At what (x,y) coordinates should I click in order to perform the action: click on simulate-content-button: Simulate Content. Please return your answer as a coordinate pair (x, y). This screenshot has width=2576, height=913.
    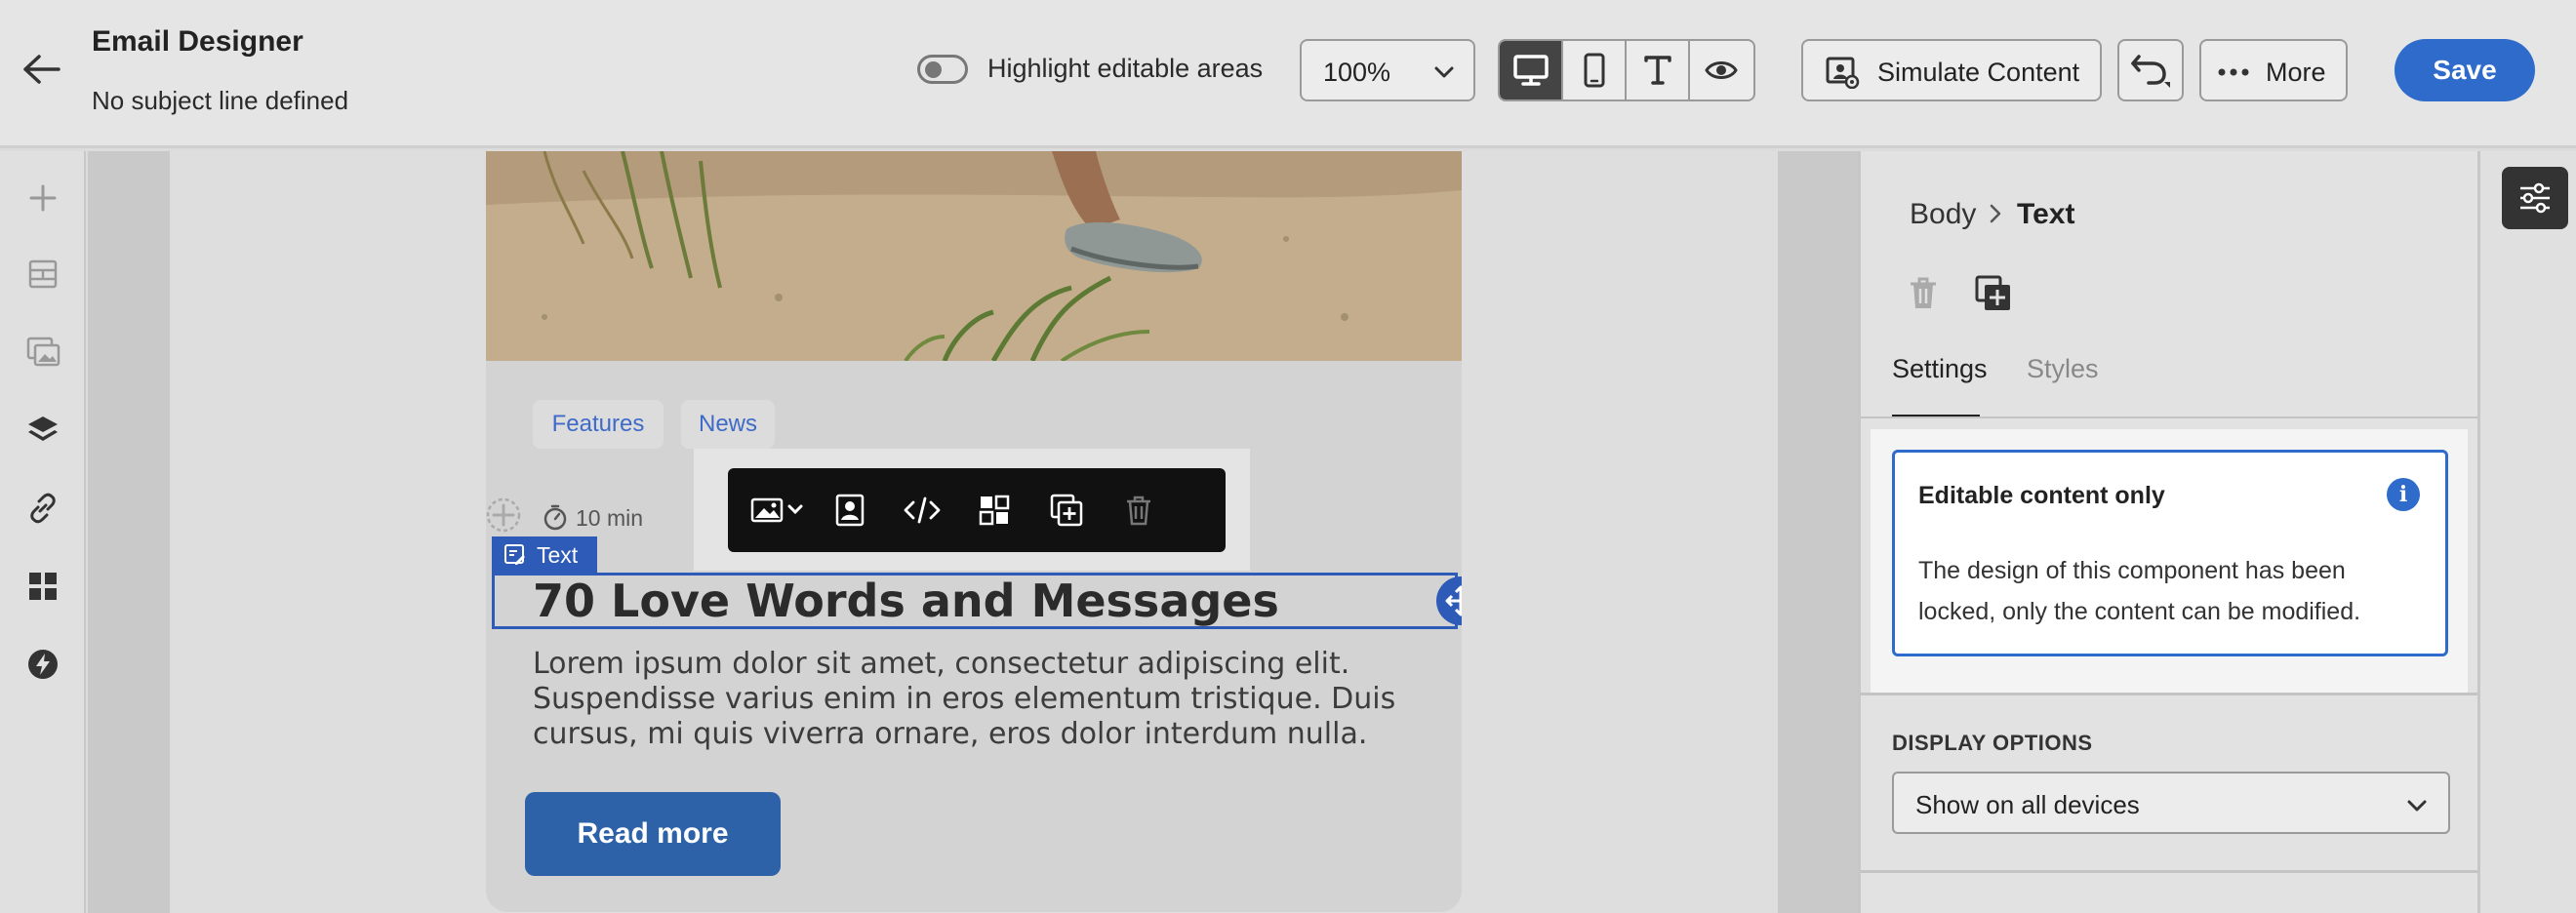
    Looking at the image, I should click on (1951, 70).